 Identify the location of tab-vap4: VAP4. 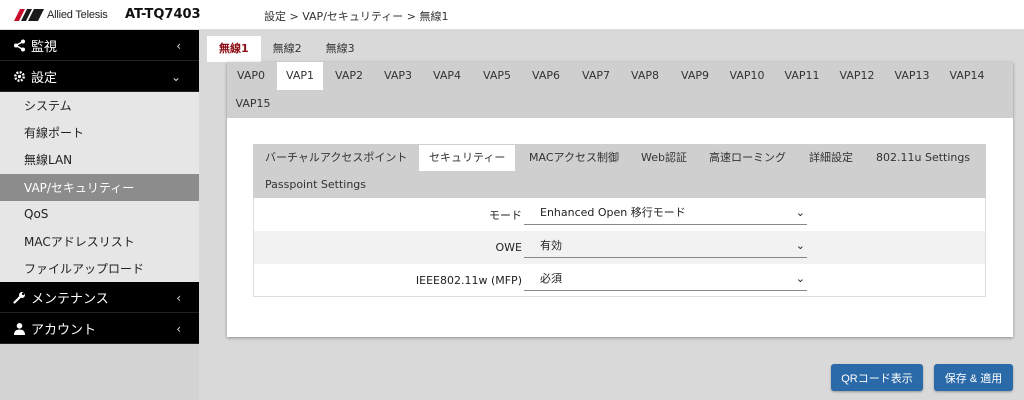
(447, 76).